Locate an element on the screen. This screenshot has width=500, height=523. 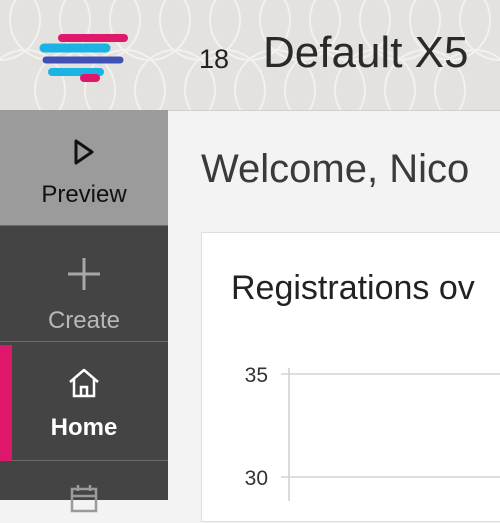
sidebar-item-home: Home is located at coordinates (84, 403).